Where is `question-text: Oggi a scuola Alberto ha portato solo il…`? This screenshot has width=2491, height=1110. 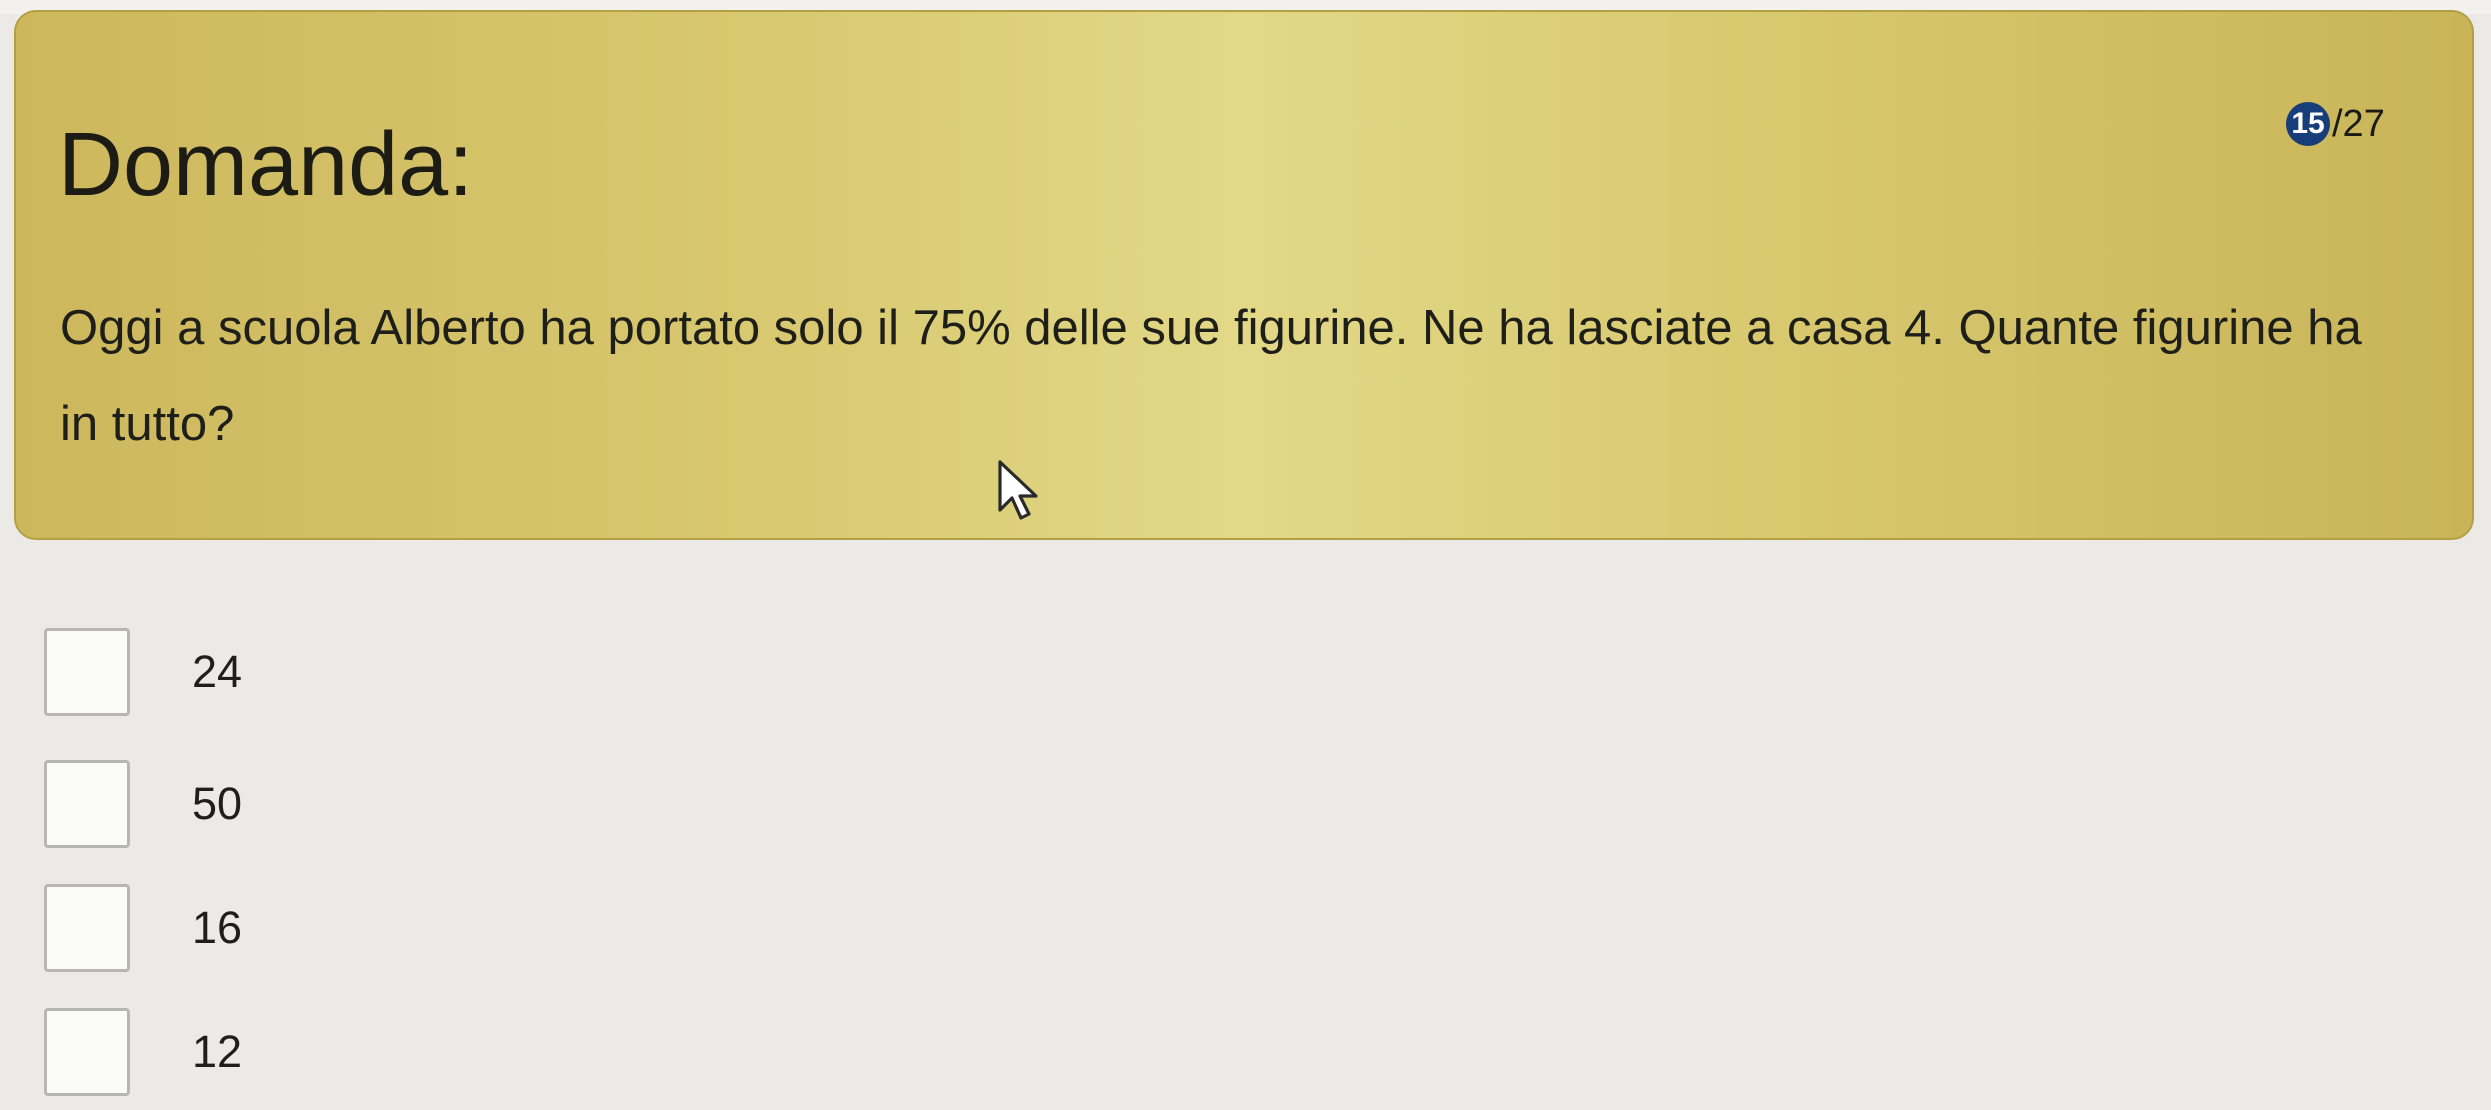
question-text: Oggi a scuola Alberto ha portato solo il… is located at coordinates (1211, 376).